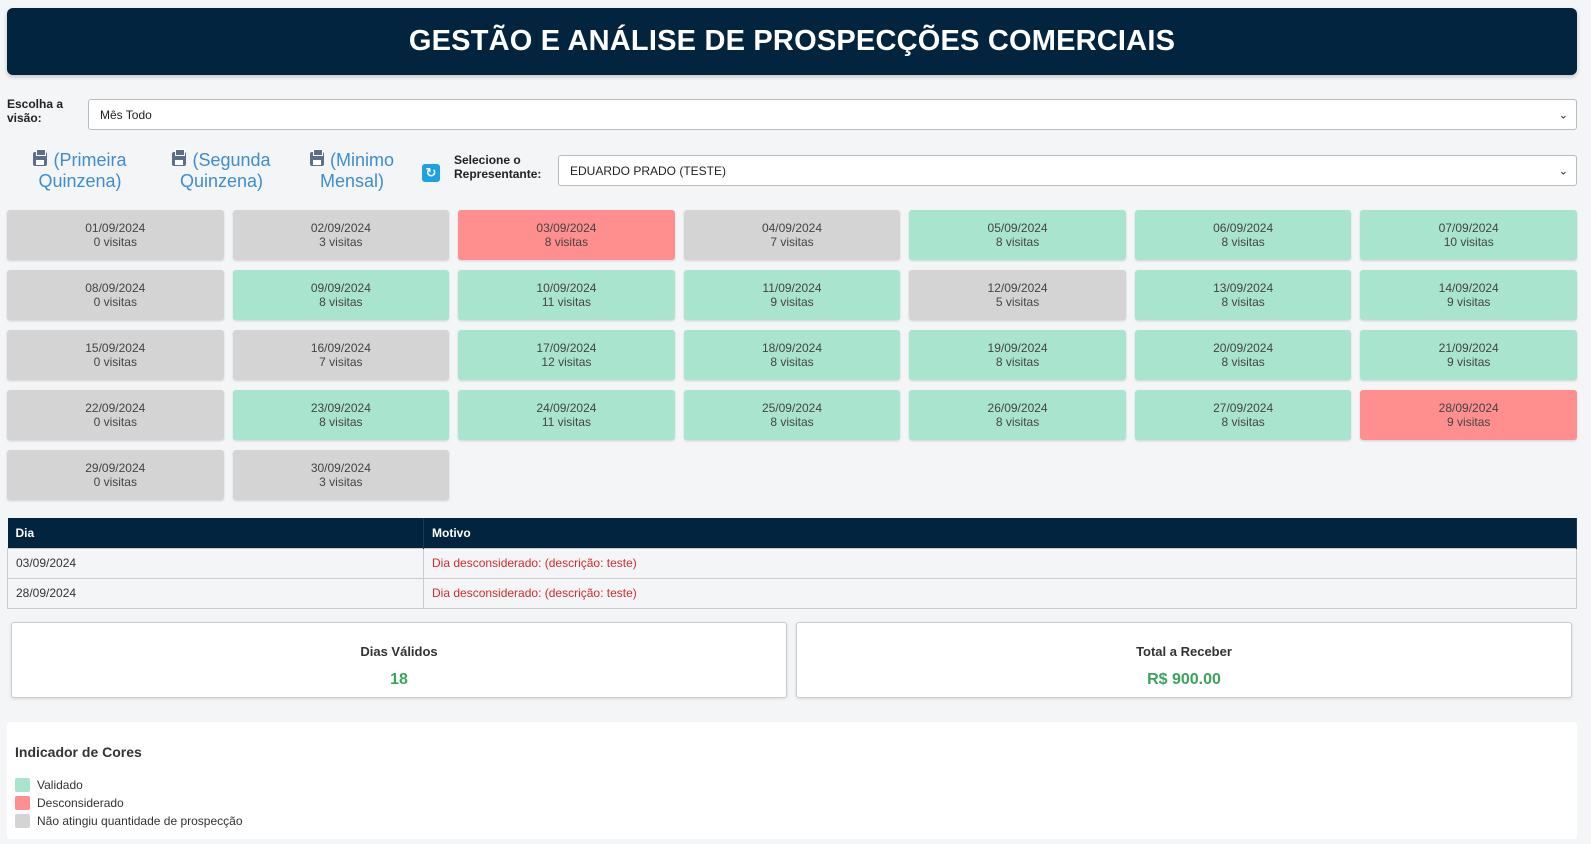  What do you see at coordinates (566, 422) in the screenshot?
I see `day-visits: 11 visitas` at bounding box center [566, 422].